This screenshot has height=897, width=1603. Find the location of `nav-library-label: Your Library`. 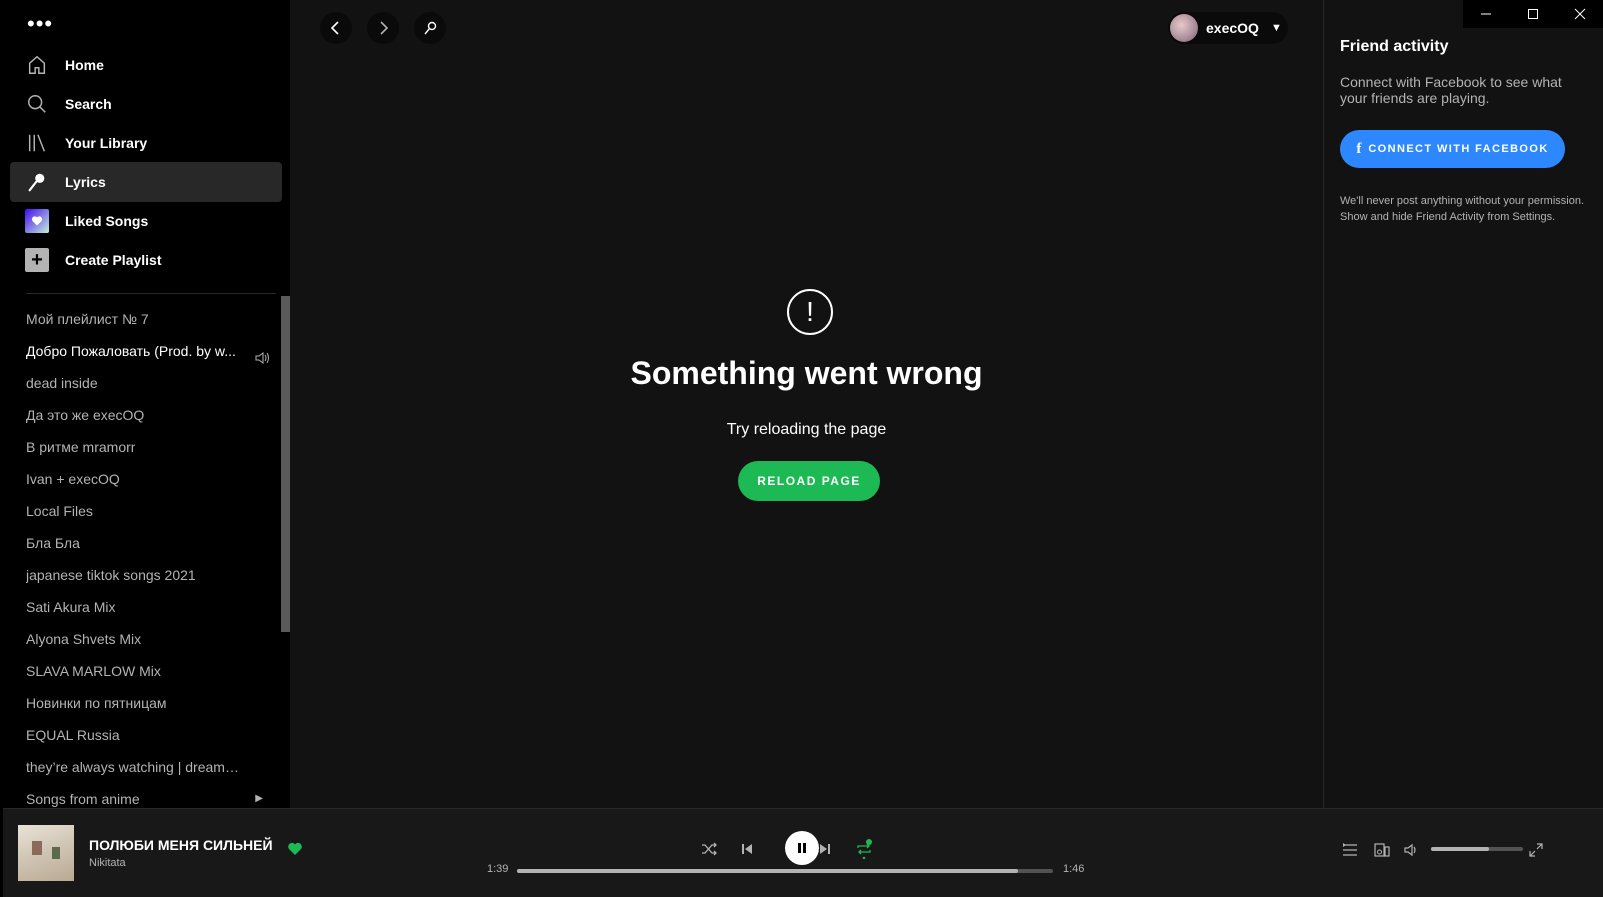

nav-library-label: Your Library is located at coordinates (106, 143).